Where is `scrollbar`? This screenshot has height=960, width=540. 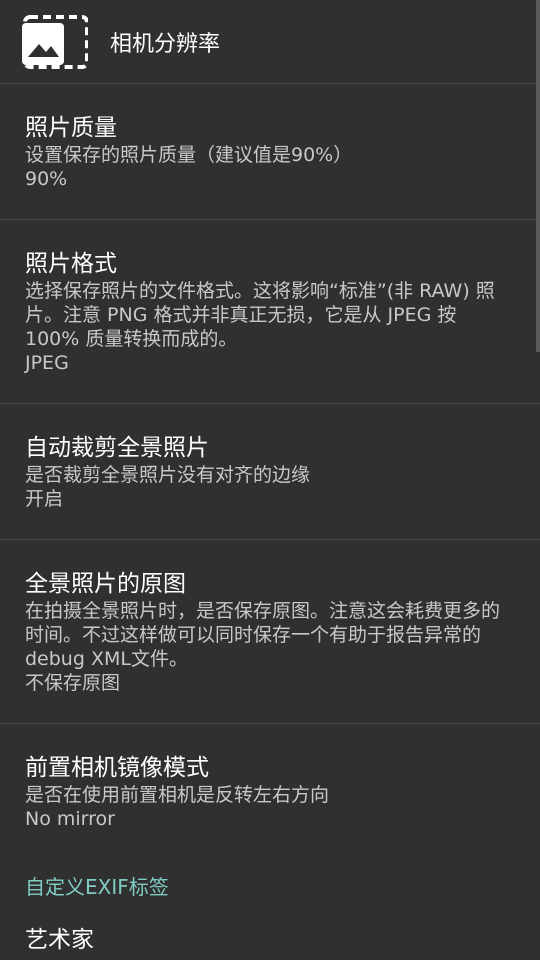 scrollbar is located at coordinates (538, 176).